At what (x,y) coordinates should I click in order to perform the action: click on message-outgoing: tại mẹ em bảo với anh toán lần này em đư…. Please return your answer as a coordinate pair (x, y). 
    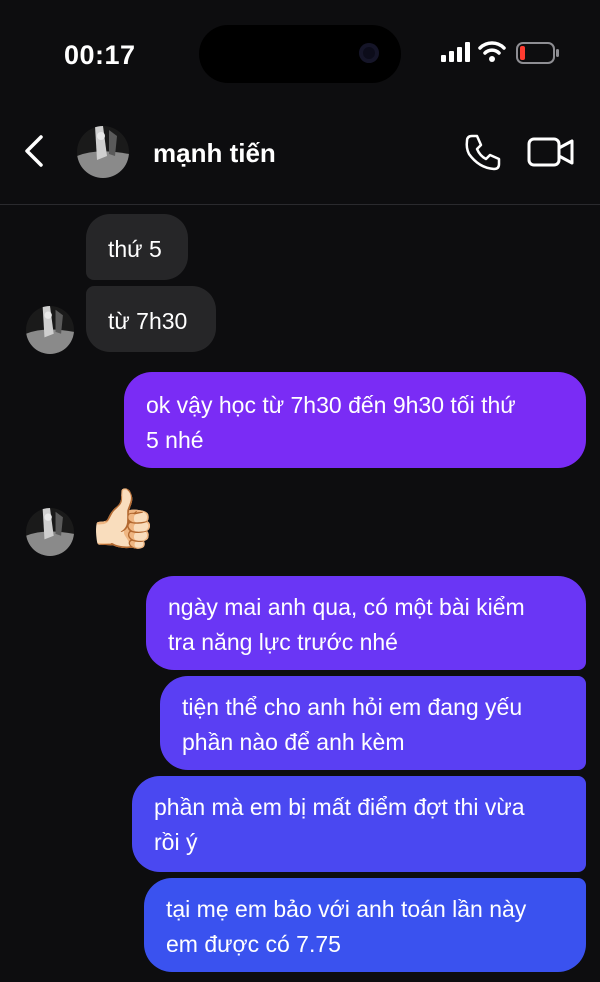
    Looking at the image, I should click on (365, 925).